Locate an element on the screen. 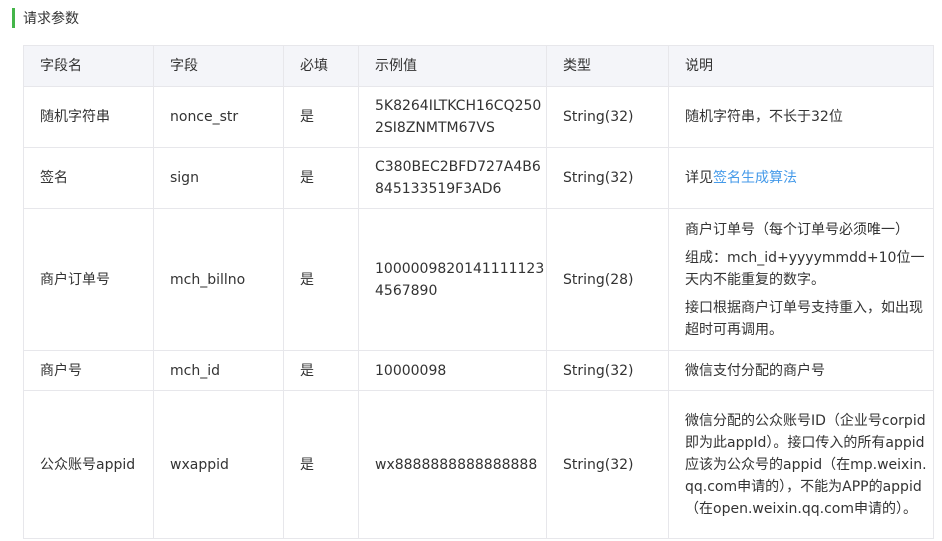 Image resolution: width=942 pixels, height=541 pixels. signature-algorithm-link: 签名生成算法 is located at coordinates (755, 178).